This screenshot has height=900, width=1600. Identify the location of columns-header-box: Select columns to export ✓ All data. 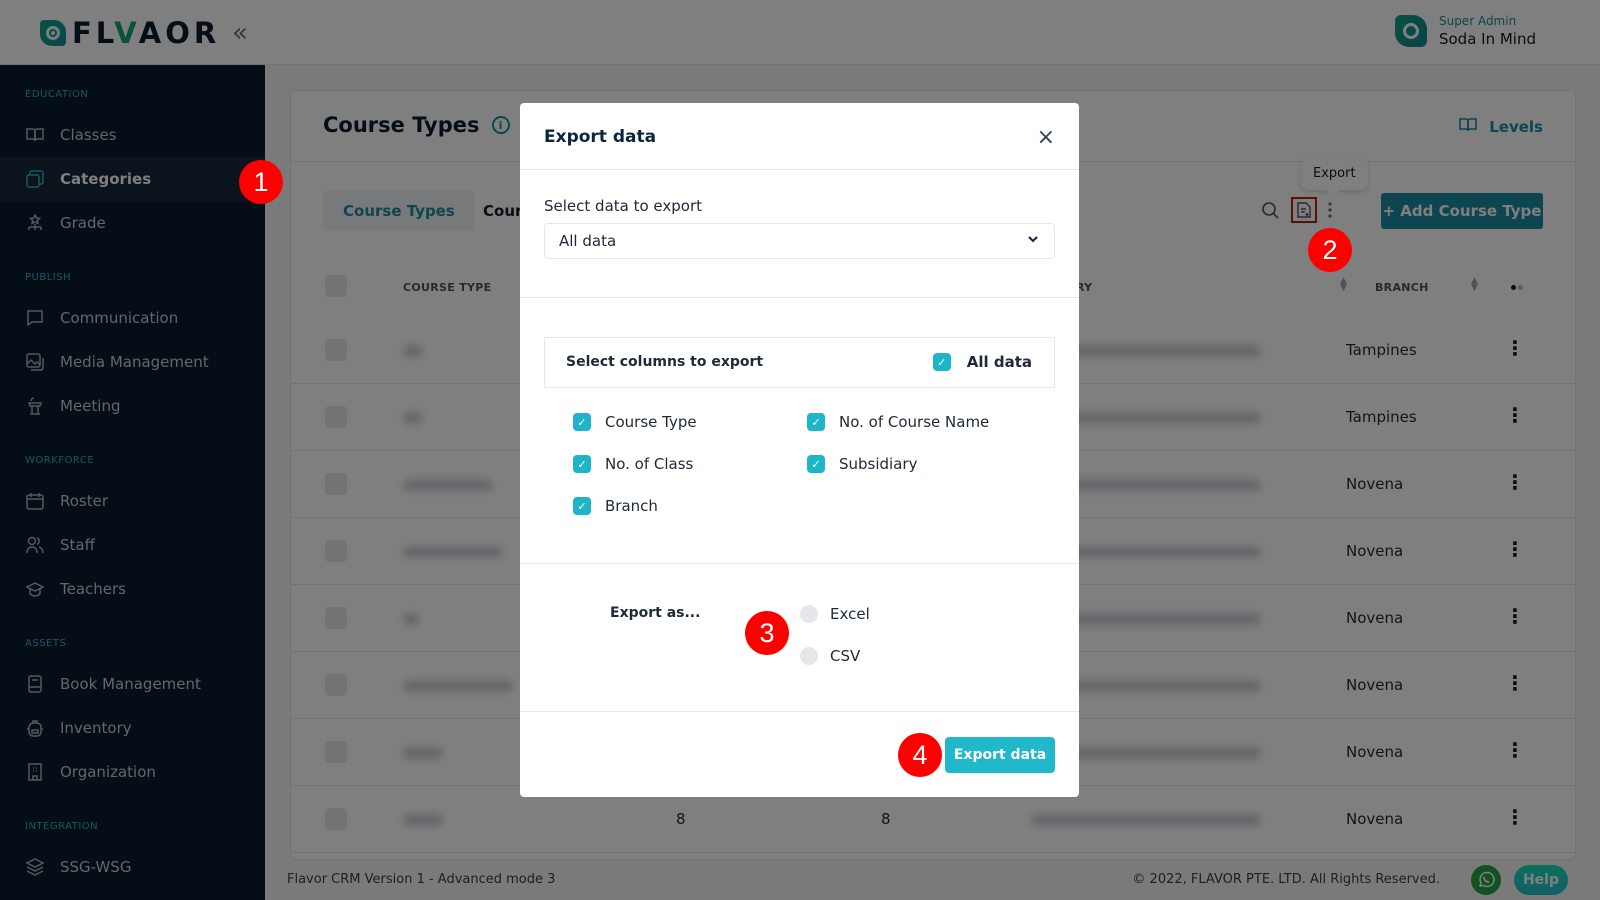
(799, 362).